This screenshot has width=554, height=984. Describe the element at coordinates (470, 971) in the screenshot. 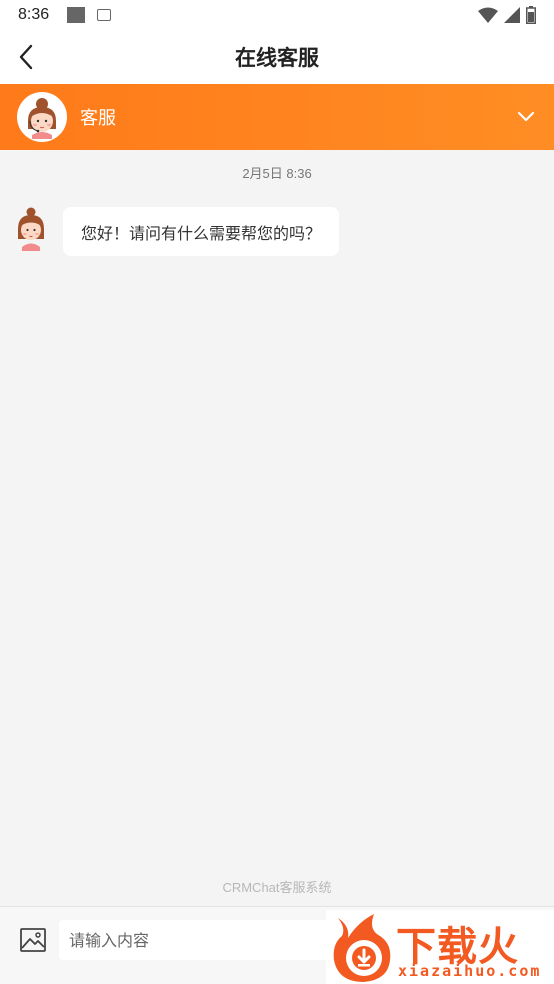

I see `watermark-domain: xiazaihuo.com` at that location.